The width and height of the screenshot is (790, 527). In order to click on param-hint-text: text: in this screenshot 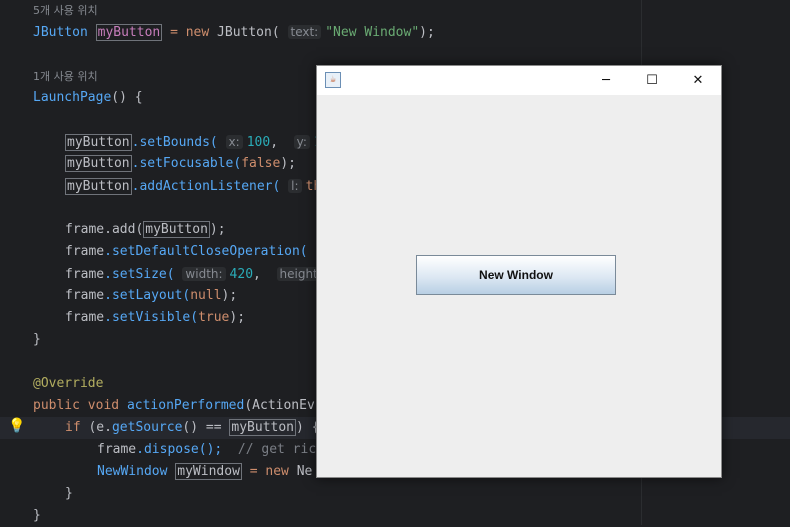, I will do `click(304, 32)`.